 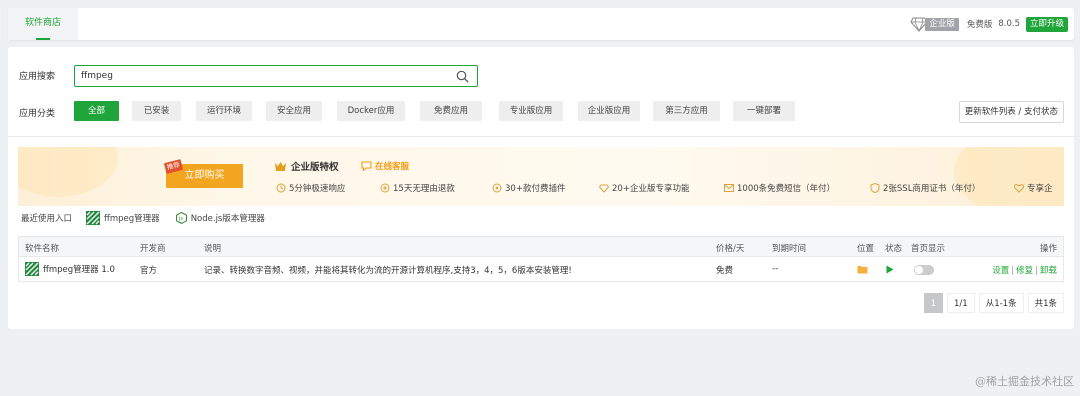 I want to click on col-homepage: 首页显示, so click(x=928, y=249).